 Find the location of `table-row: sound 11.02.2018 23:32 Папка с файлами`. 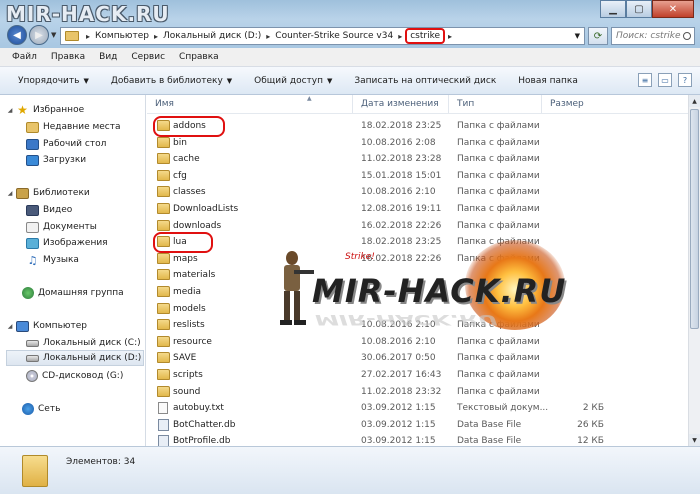

table-row: sound 11.02.2018 23:32 Папка с файлами is located at coordinates (417, 392).